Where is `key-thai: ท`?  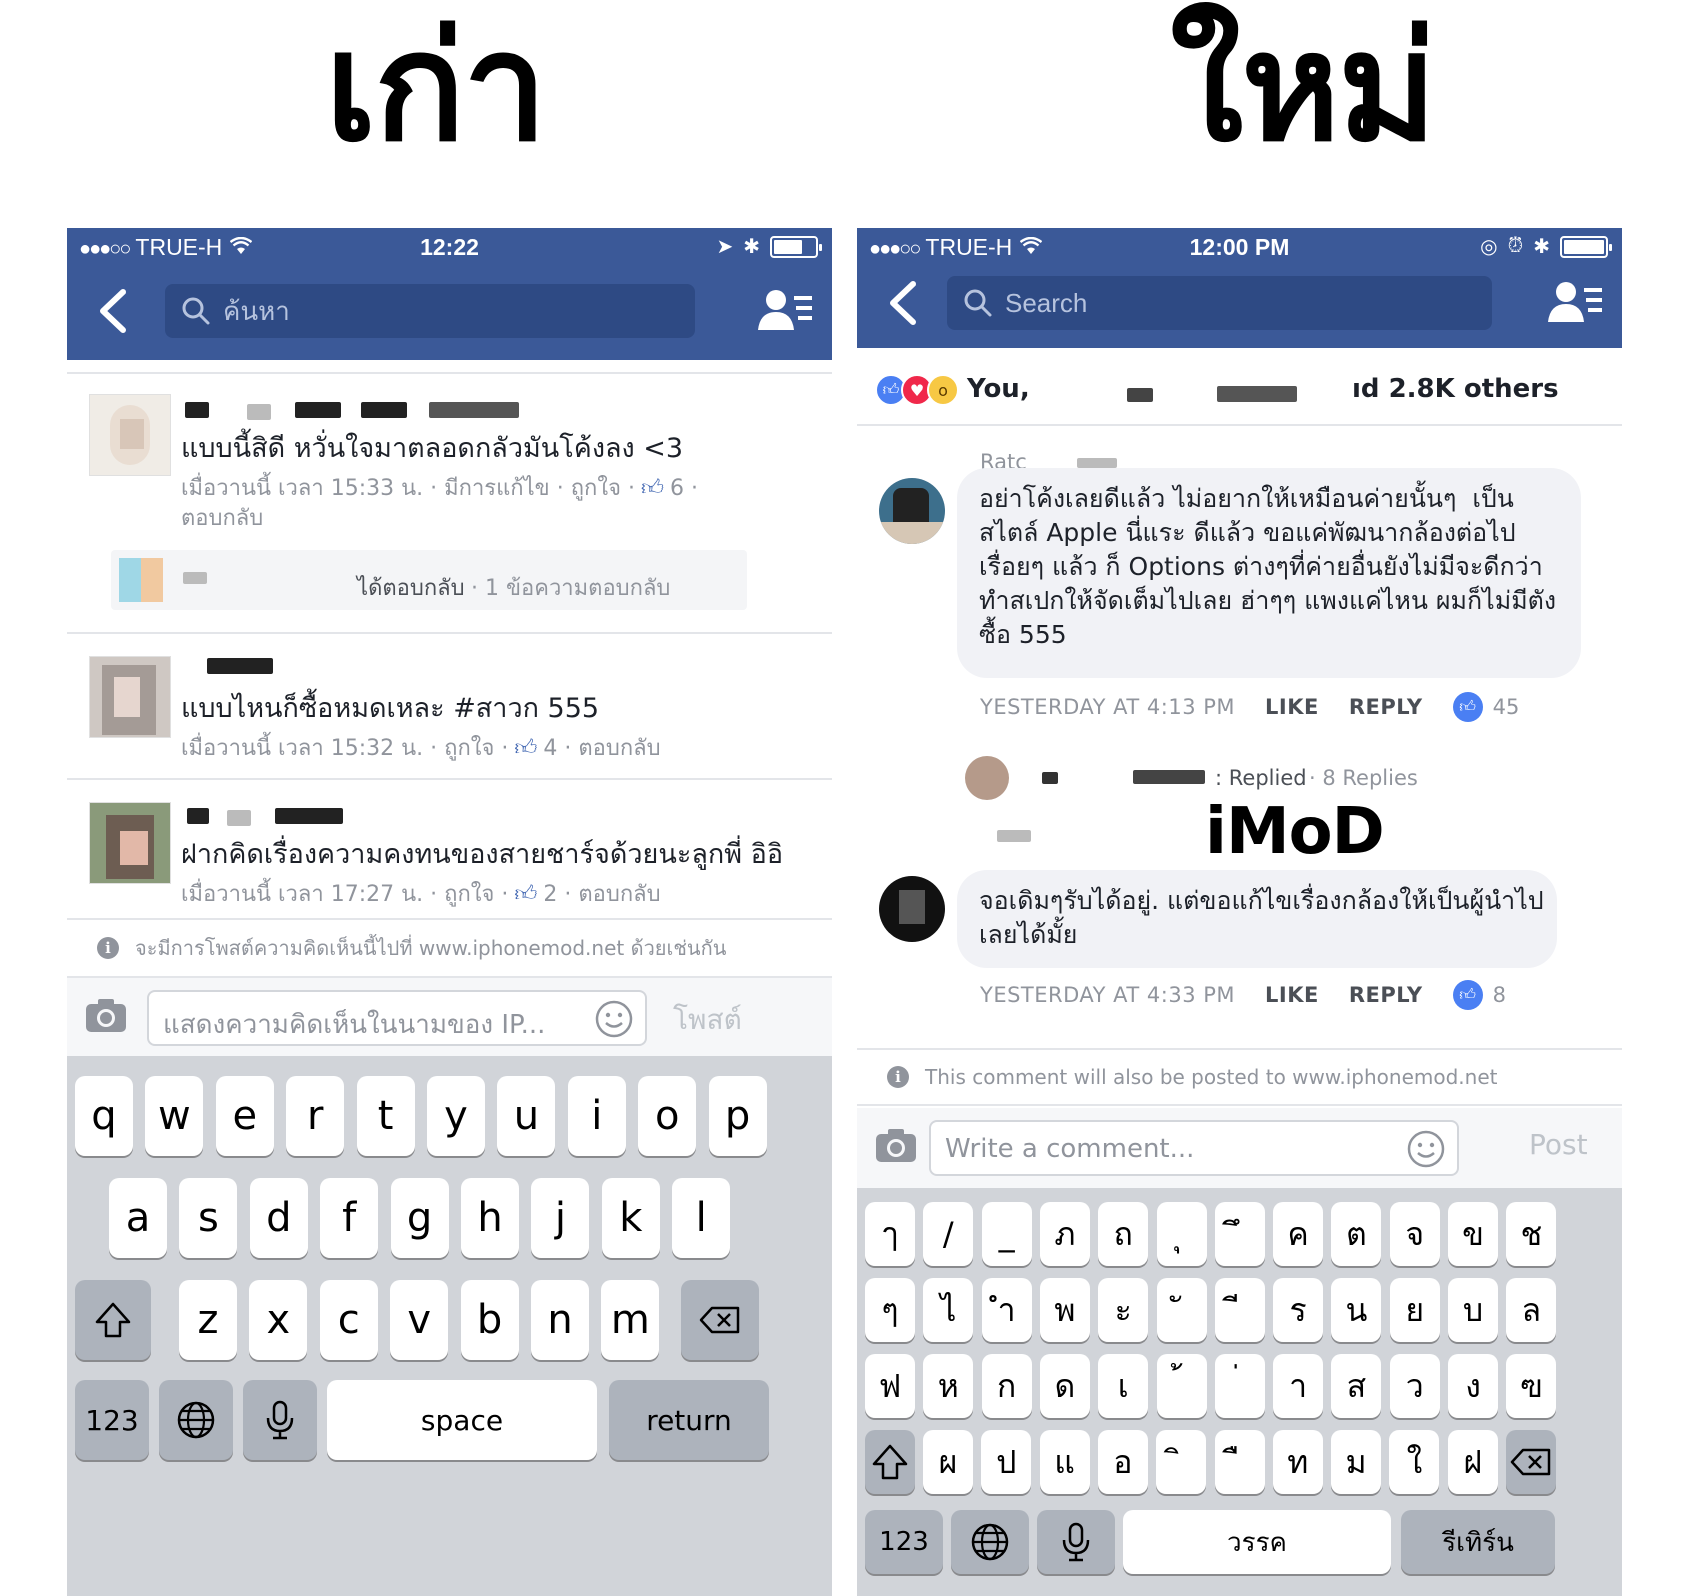
key-thai: ท is located at coordinates (1297, 1462).